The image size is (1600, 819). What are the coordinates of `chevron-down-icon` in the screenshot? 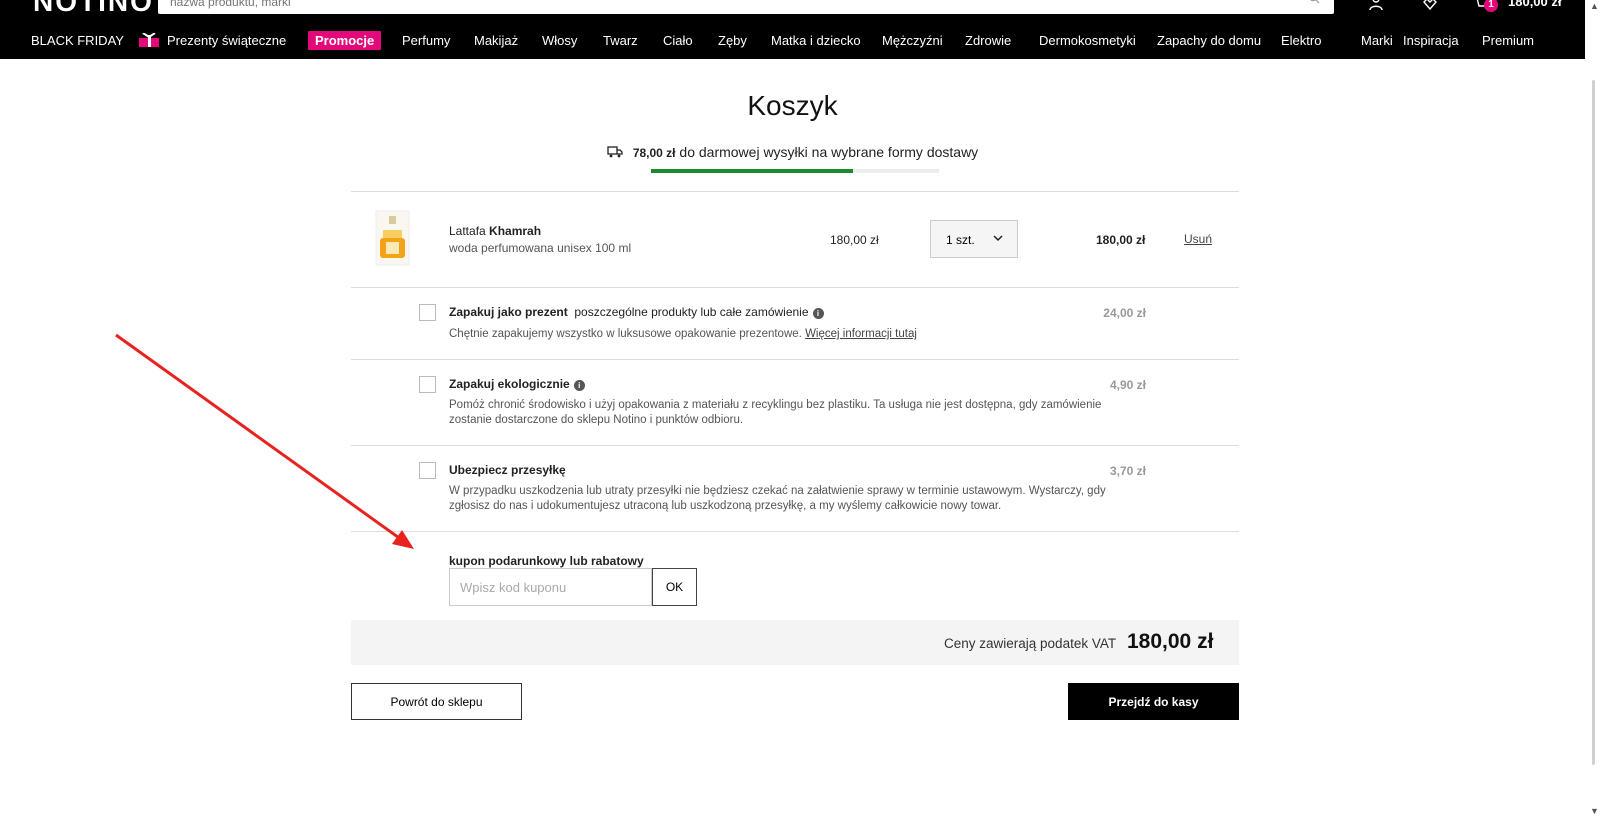 It's located at (998, 238).